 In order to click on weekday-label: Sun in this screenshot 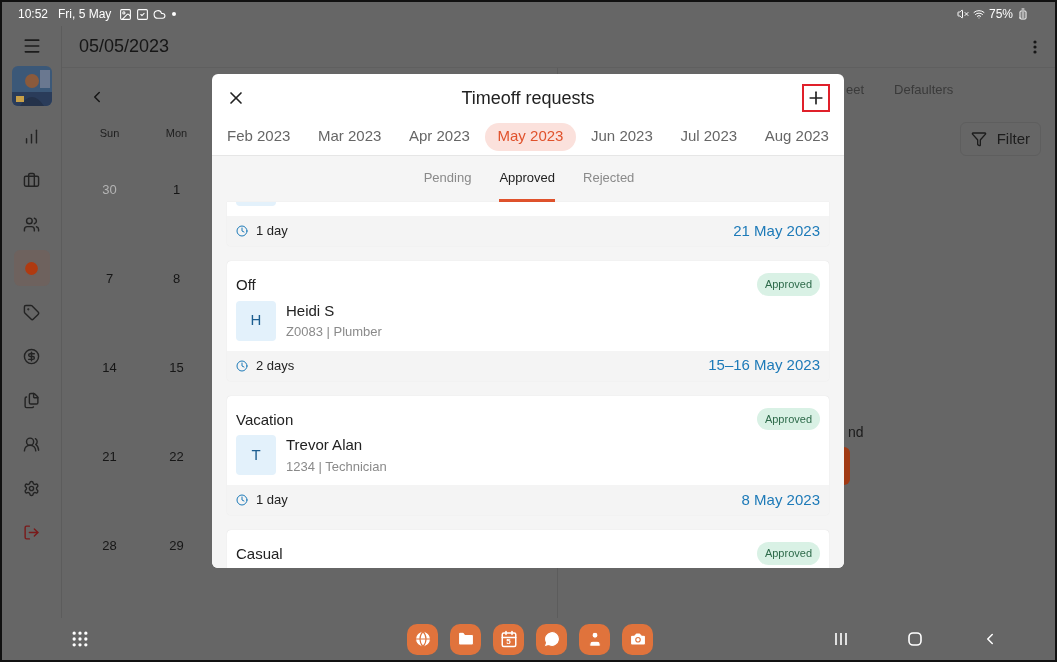, I will do `click(109, 133)`.